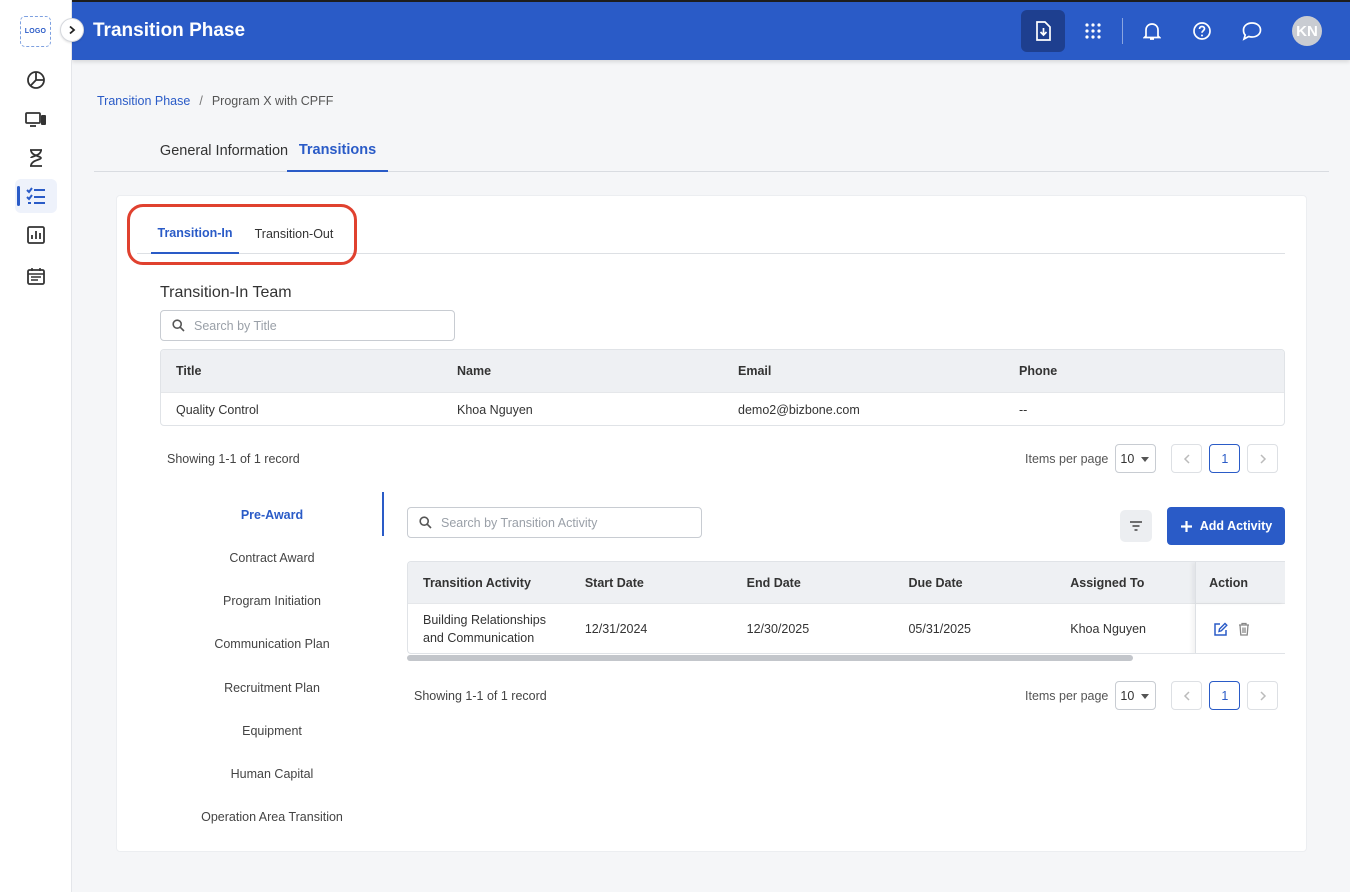  I want to click on column-header-email: Email, so click(755, 371).